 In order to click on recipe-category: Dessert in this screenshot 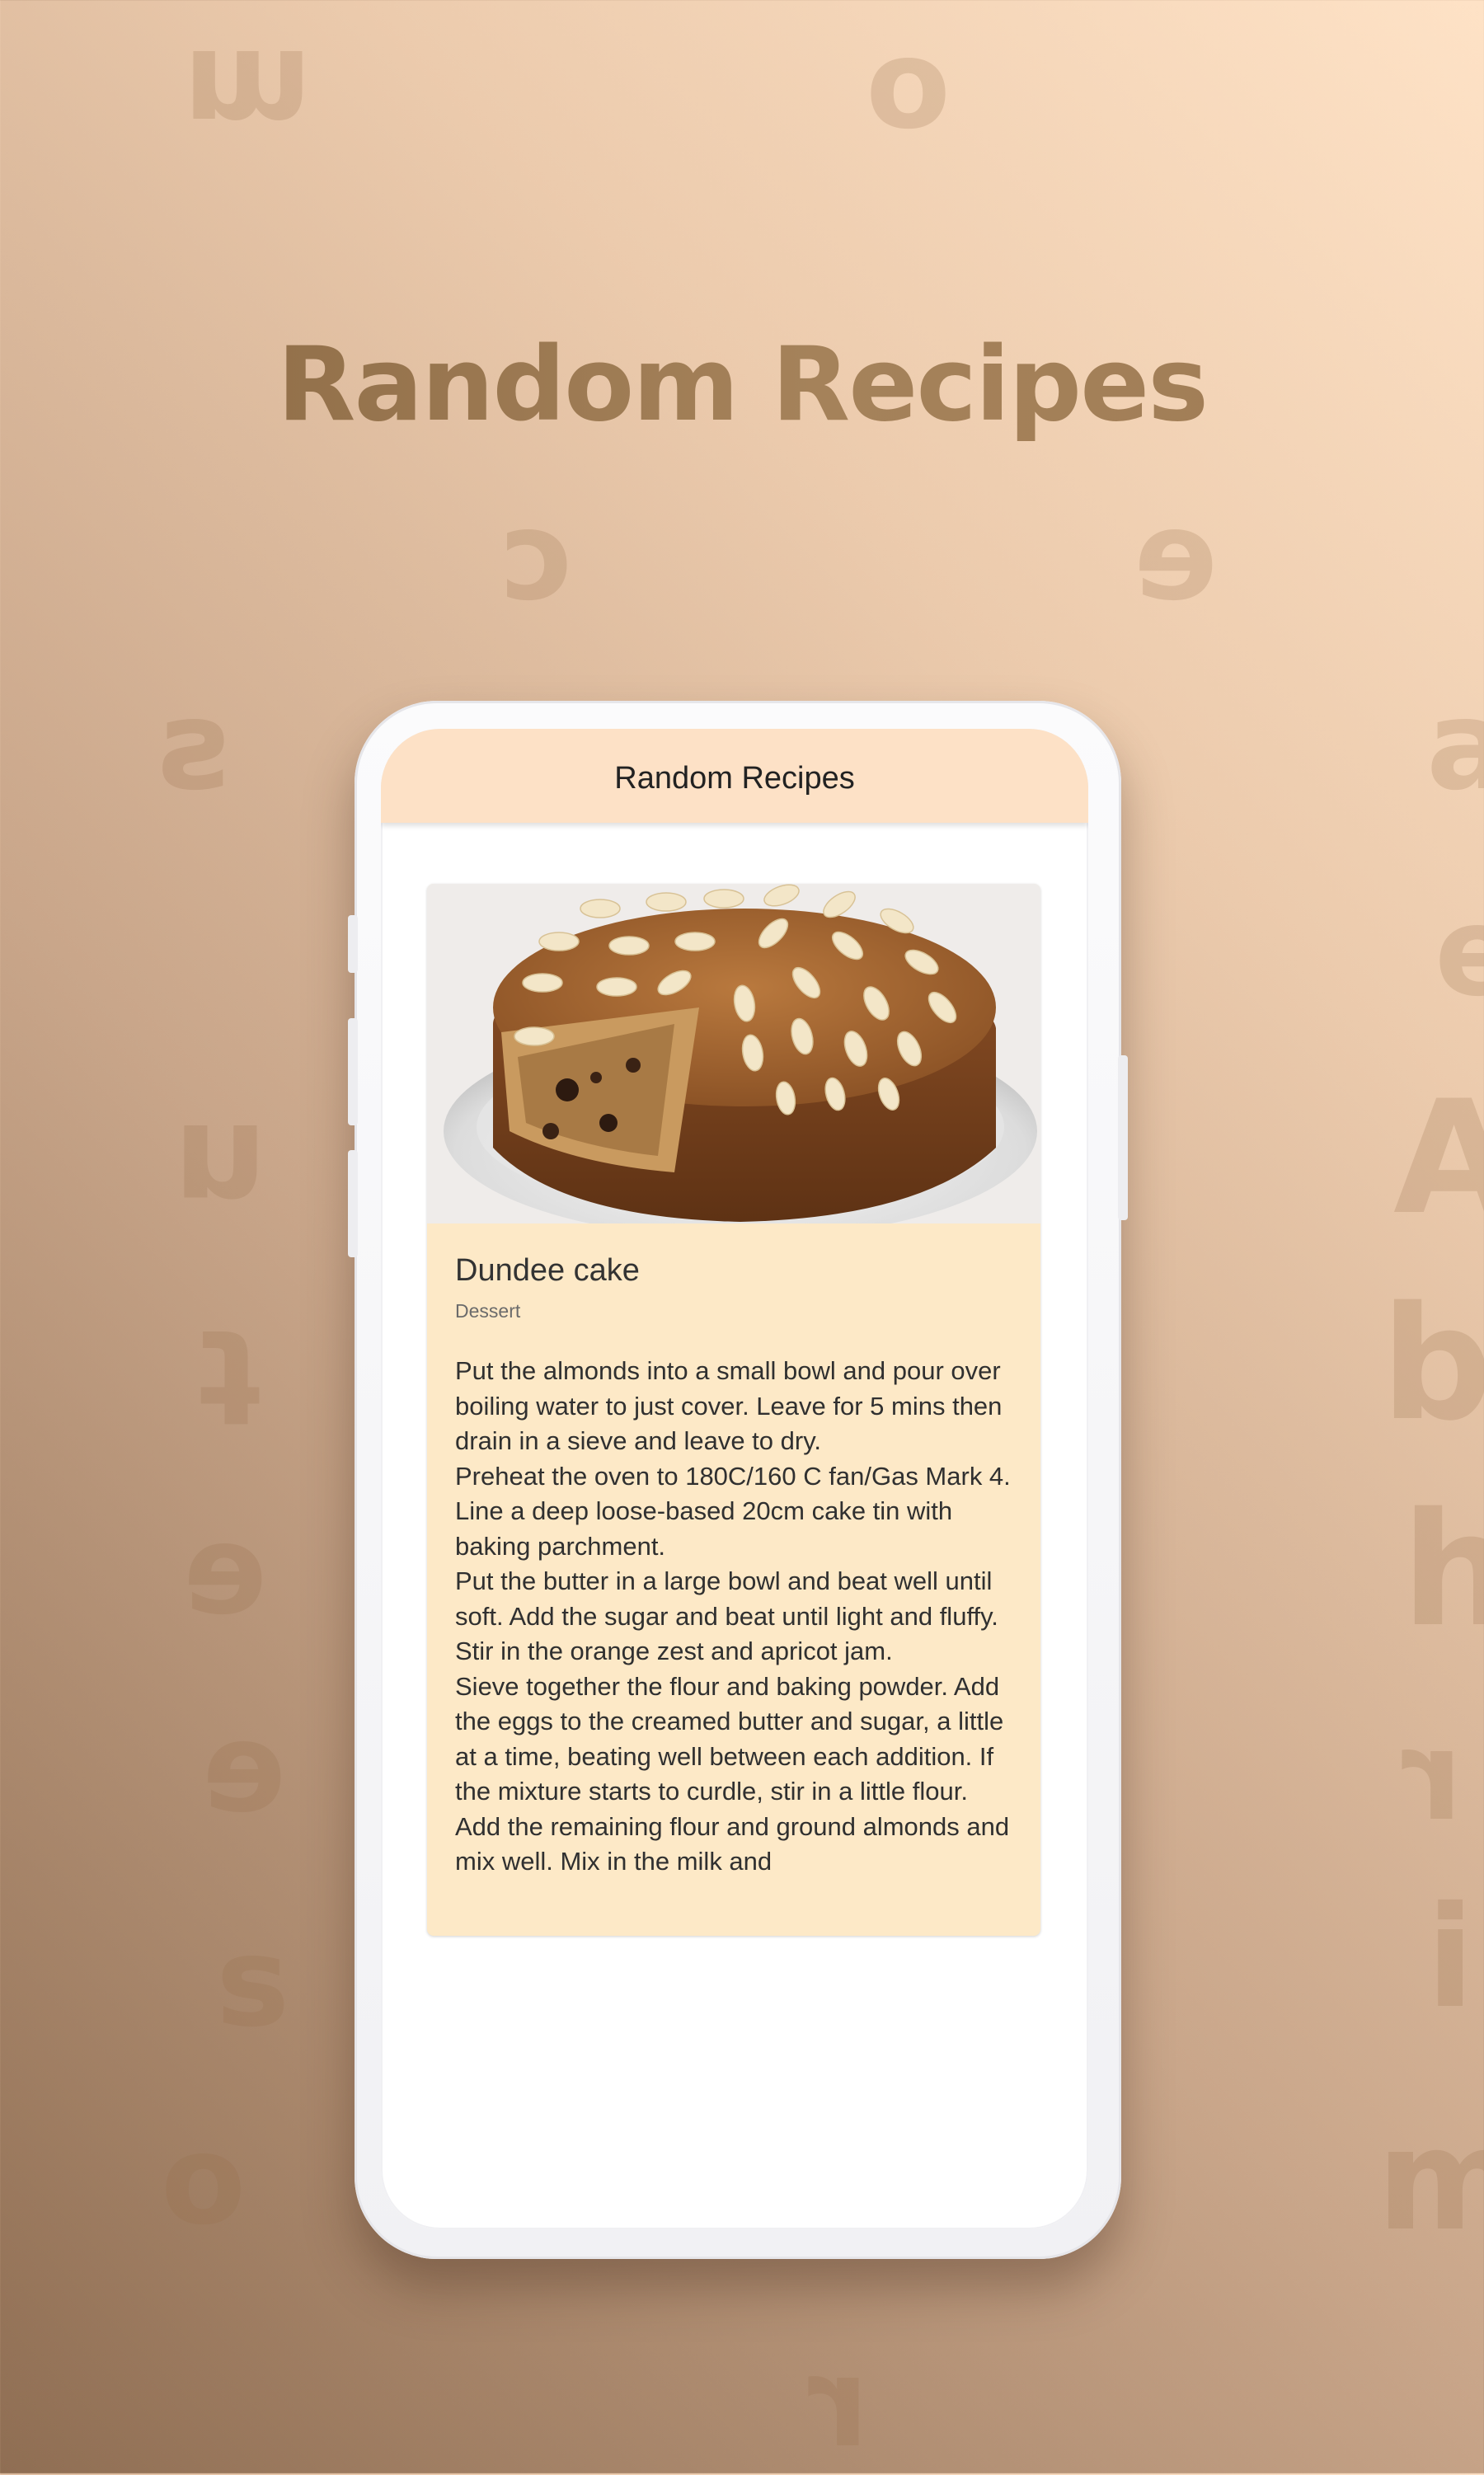, I will do `click(488, 1311)`.